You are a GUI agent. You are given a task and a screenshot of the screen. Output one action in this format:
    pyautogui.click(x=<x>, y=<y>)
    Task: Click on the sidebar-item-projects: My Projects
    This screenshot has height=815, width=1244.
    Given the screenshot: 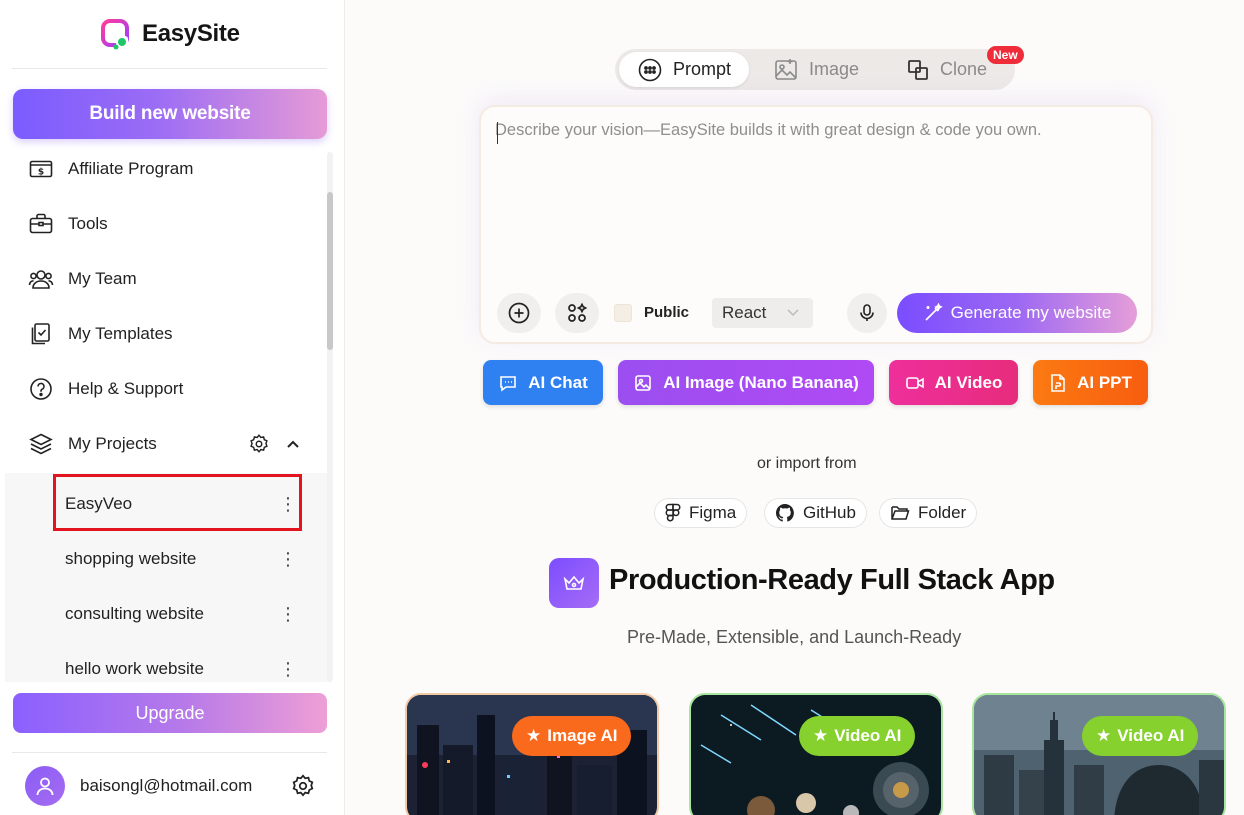 What is the action you would take?
    pyautogui.click(x=173, y=444)
    